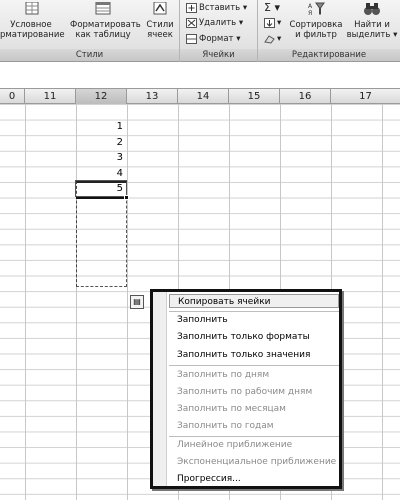 The height and width of the screenshot is (500, 400). I want to click on sort-filter-button: A Я Сортировка и фильтр, so click(316, 21).